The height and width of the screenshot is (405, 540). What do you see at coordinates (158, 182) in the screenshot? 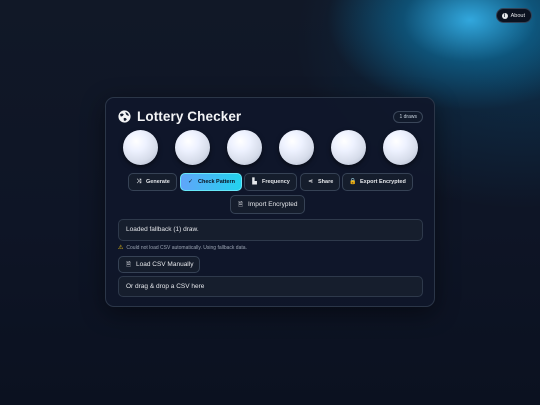
I see `generate-label: Generate` at bounding box center [158, 182].